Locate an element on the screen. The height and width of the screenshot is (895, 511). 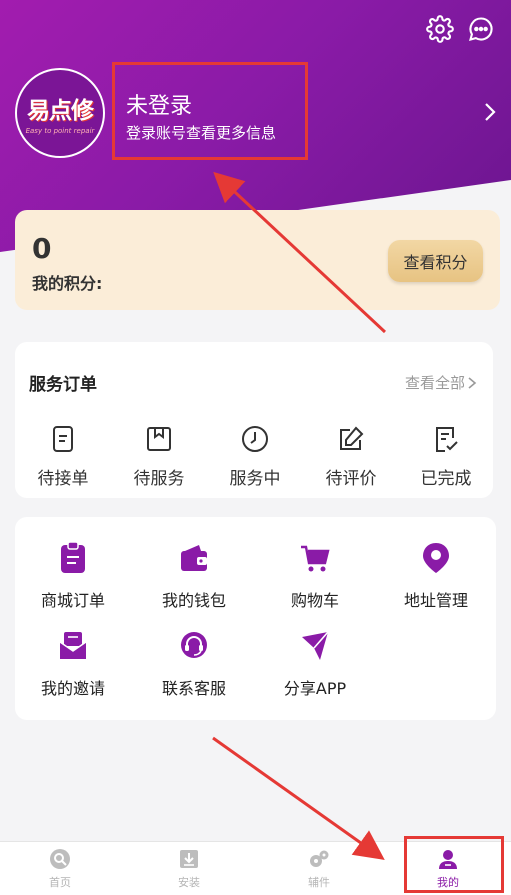
clock-icon is located at coordinates (255, 439).